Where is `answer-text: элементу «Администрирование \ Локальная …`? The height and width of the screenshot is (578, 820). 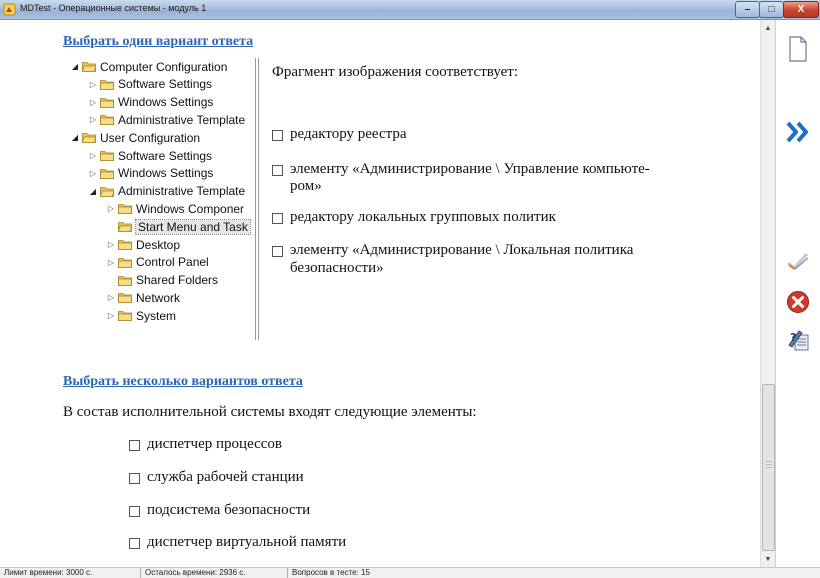 answer-text: элементу «Администрирование \ Локальная … is located at coordinates (462, 250).